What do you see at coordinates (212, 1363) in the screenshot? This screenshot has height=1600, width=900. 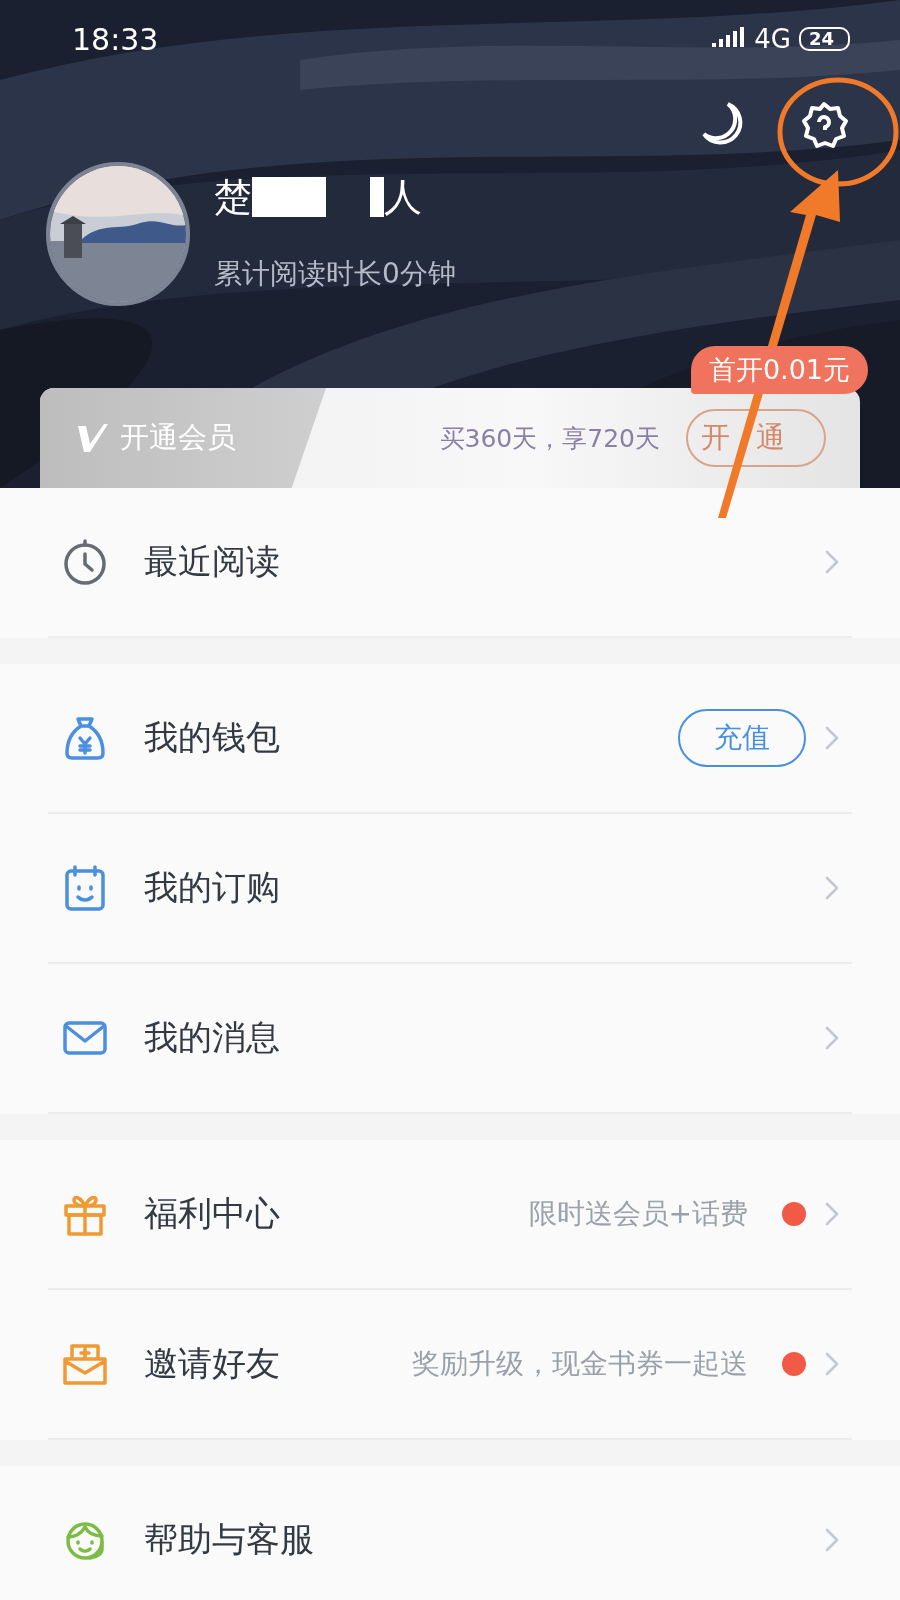 I see `menu-label: 邀请好友` at bounding box center [212, 1363].